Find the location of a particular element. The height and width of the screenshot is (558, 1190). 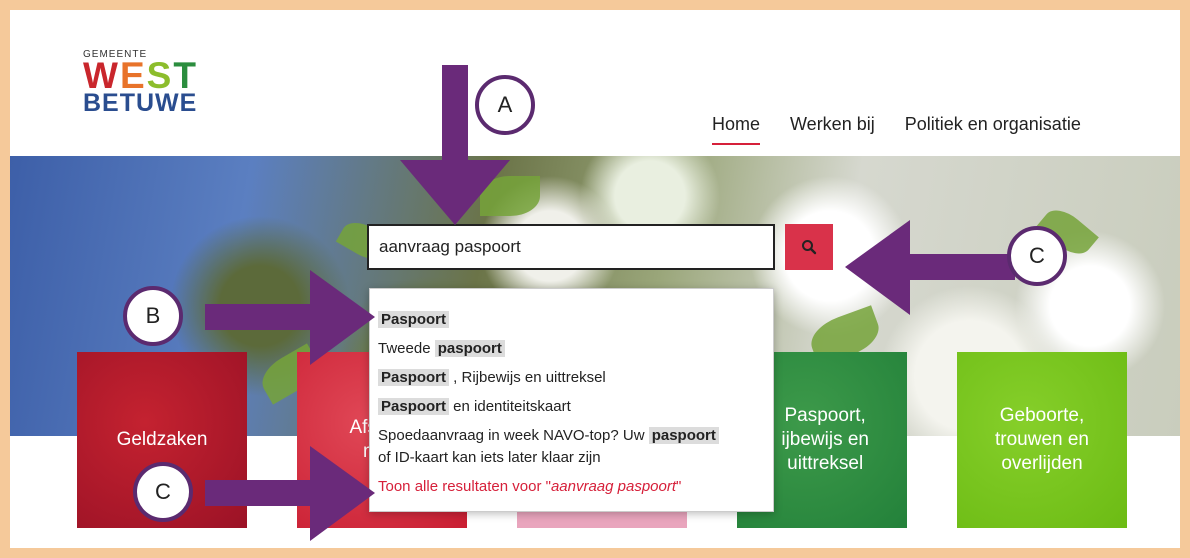

search-button is located at coordinates (809, 247).